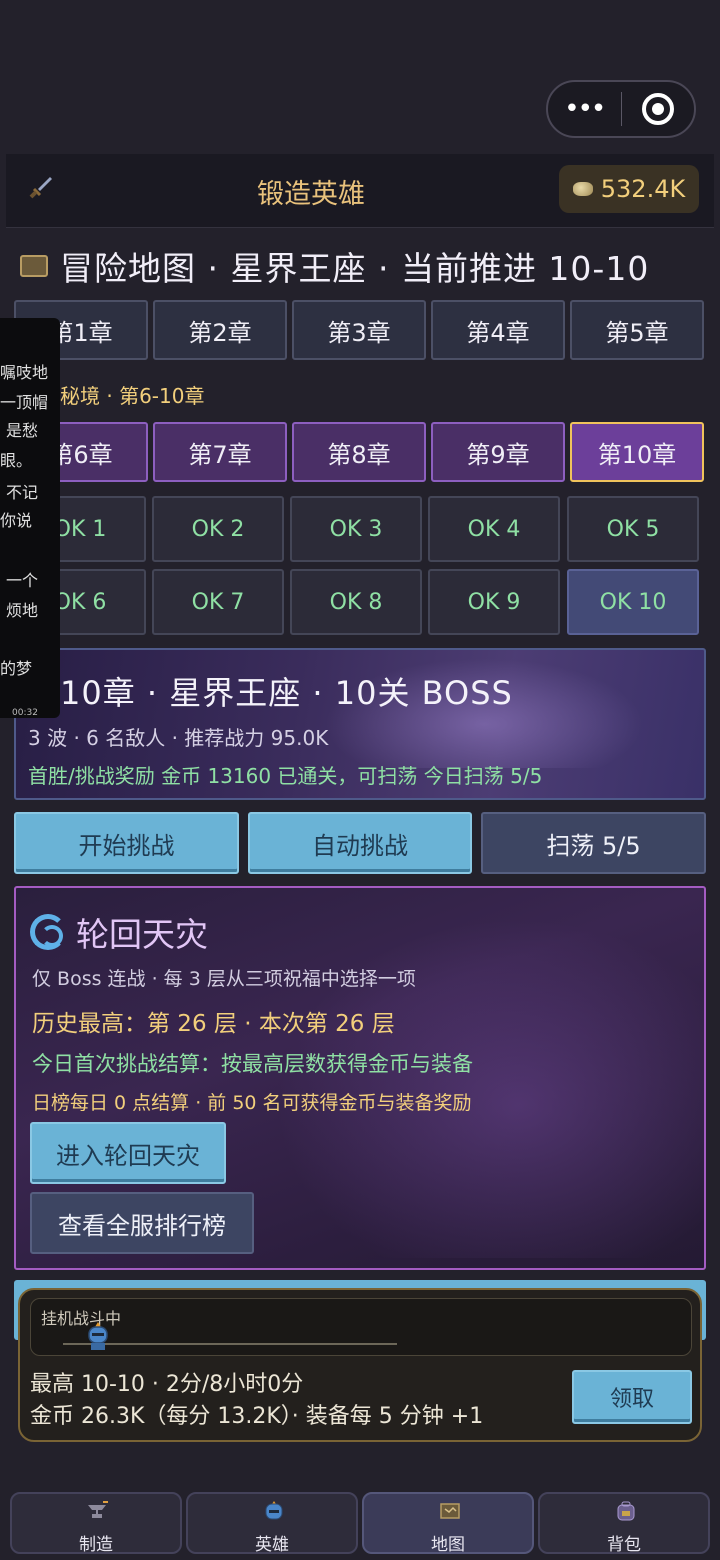 This screenshot has width=720, height=1560. I want to click on boss-info: 3 波 · 6 名敌人 · 推荐战力 95.0K, so click(178, 738).